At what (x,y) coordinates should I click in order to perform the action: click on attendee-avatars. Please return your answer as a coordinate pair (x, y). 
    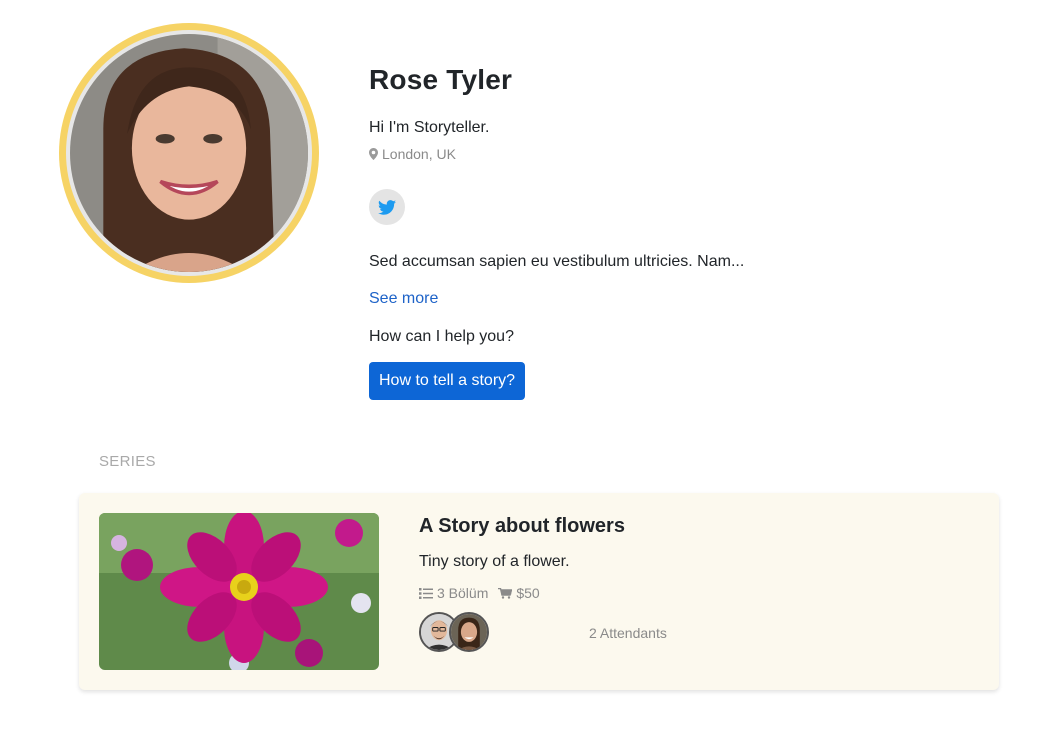
    Looking at the image, I should click on (459, 632).